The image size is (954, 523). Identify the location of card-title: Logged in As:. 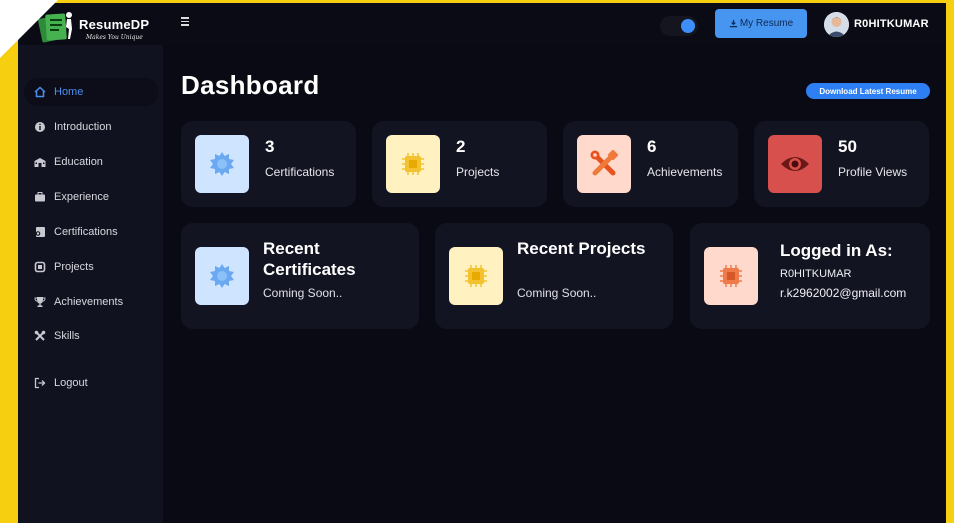
(836, 250).